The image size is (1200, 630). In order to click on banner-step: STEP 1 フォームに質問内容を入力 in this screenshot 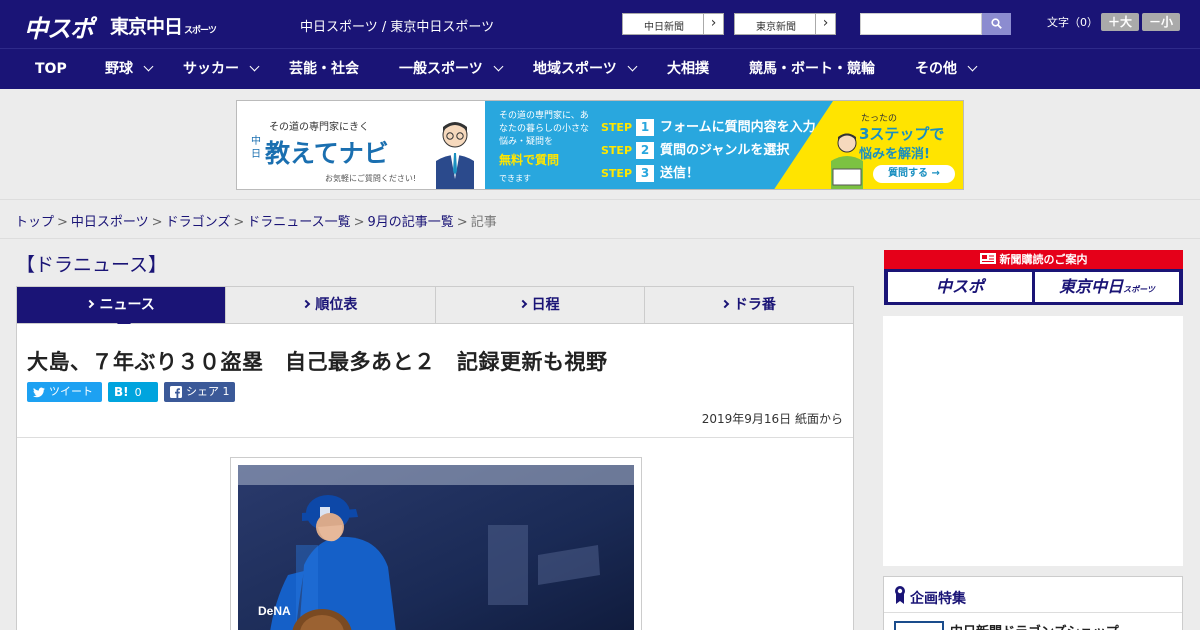, I will do `click(708, 126)`.